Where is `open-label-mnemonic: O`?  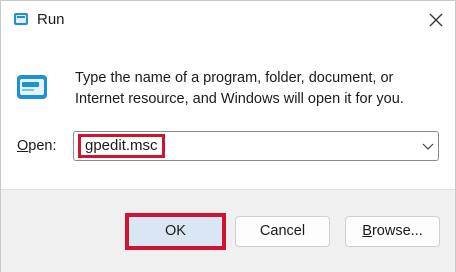
open-label-mnemonic: O is located at coordinates (23, 146).